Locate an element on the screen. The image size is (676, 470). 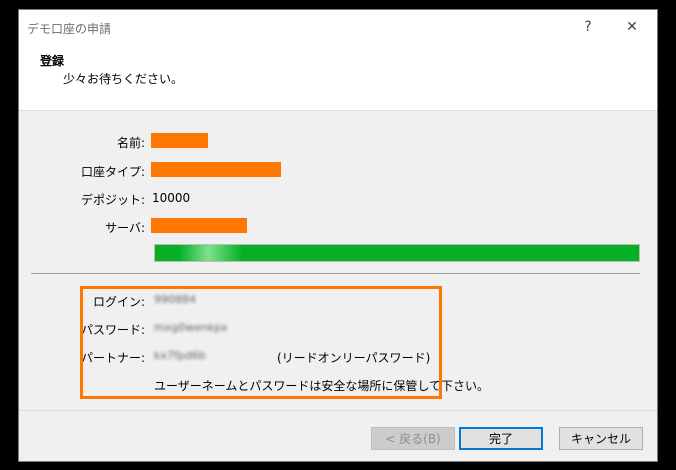
account-type-label: 口座タイプ: is located at coordinates (112, 172).